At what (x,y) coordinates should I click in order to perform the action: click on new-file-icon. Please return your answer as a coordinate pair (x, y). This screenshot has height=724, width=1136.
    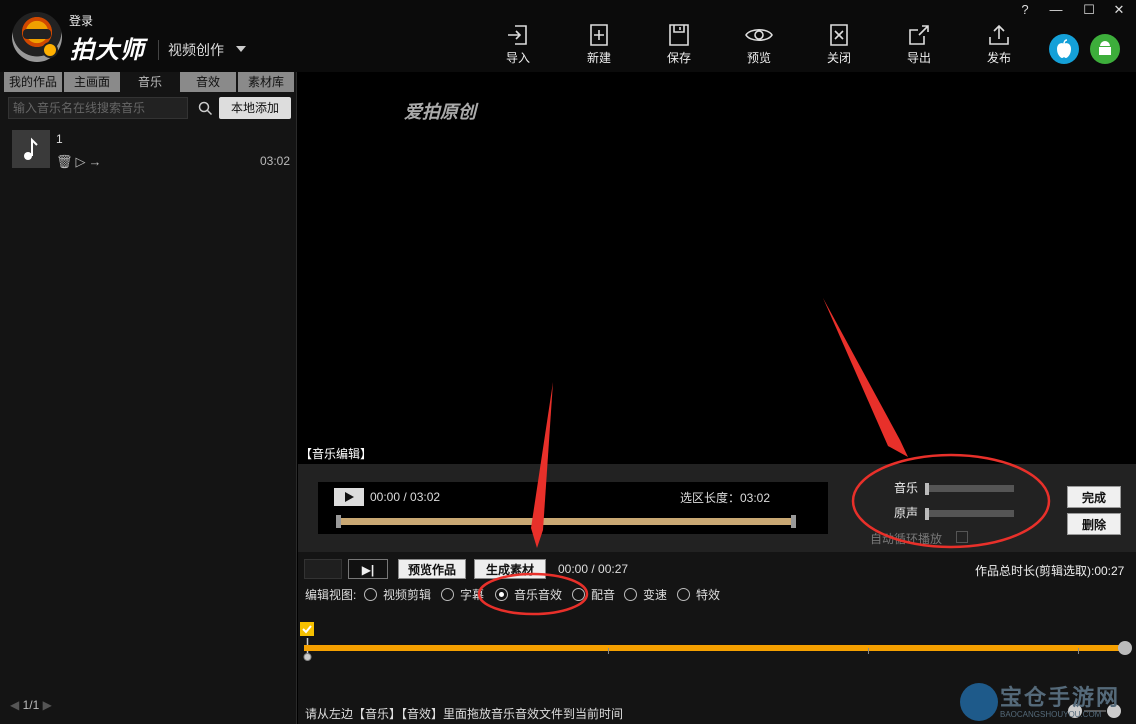
    Looking at the image, I should click on (599, 35).